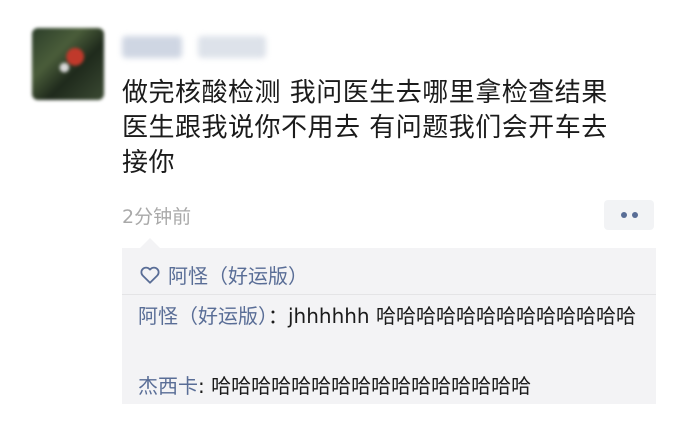 The width and height of the screenshot is (690, 426). I want to click on nickname-blurred-extra, so click(232, 47).